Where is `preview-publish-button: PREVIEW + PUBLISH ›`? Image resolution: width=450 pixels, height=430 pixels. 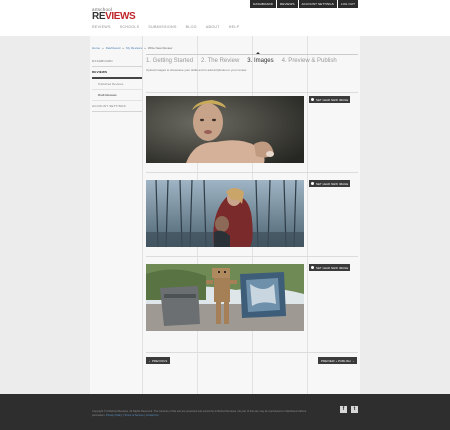
preview-publish-button: PREVIEW + PUBLISH › is located at coordinates (337, 360).